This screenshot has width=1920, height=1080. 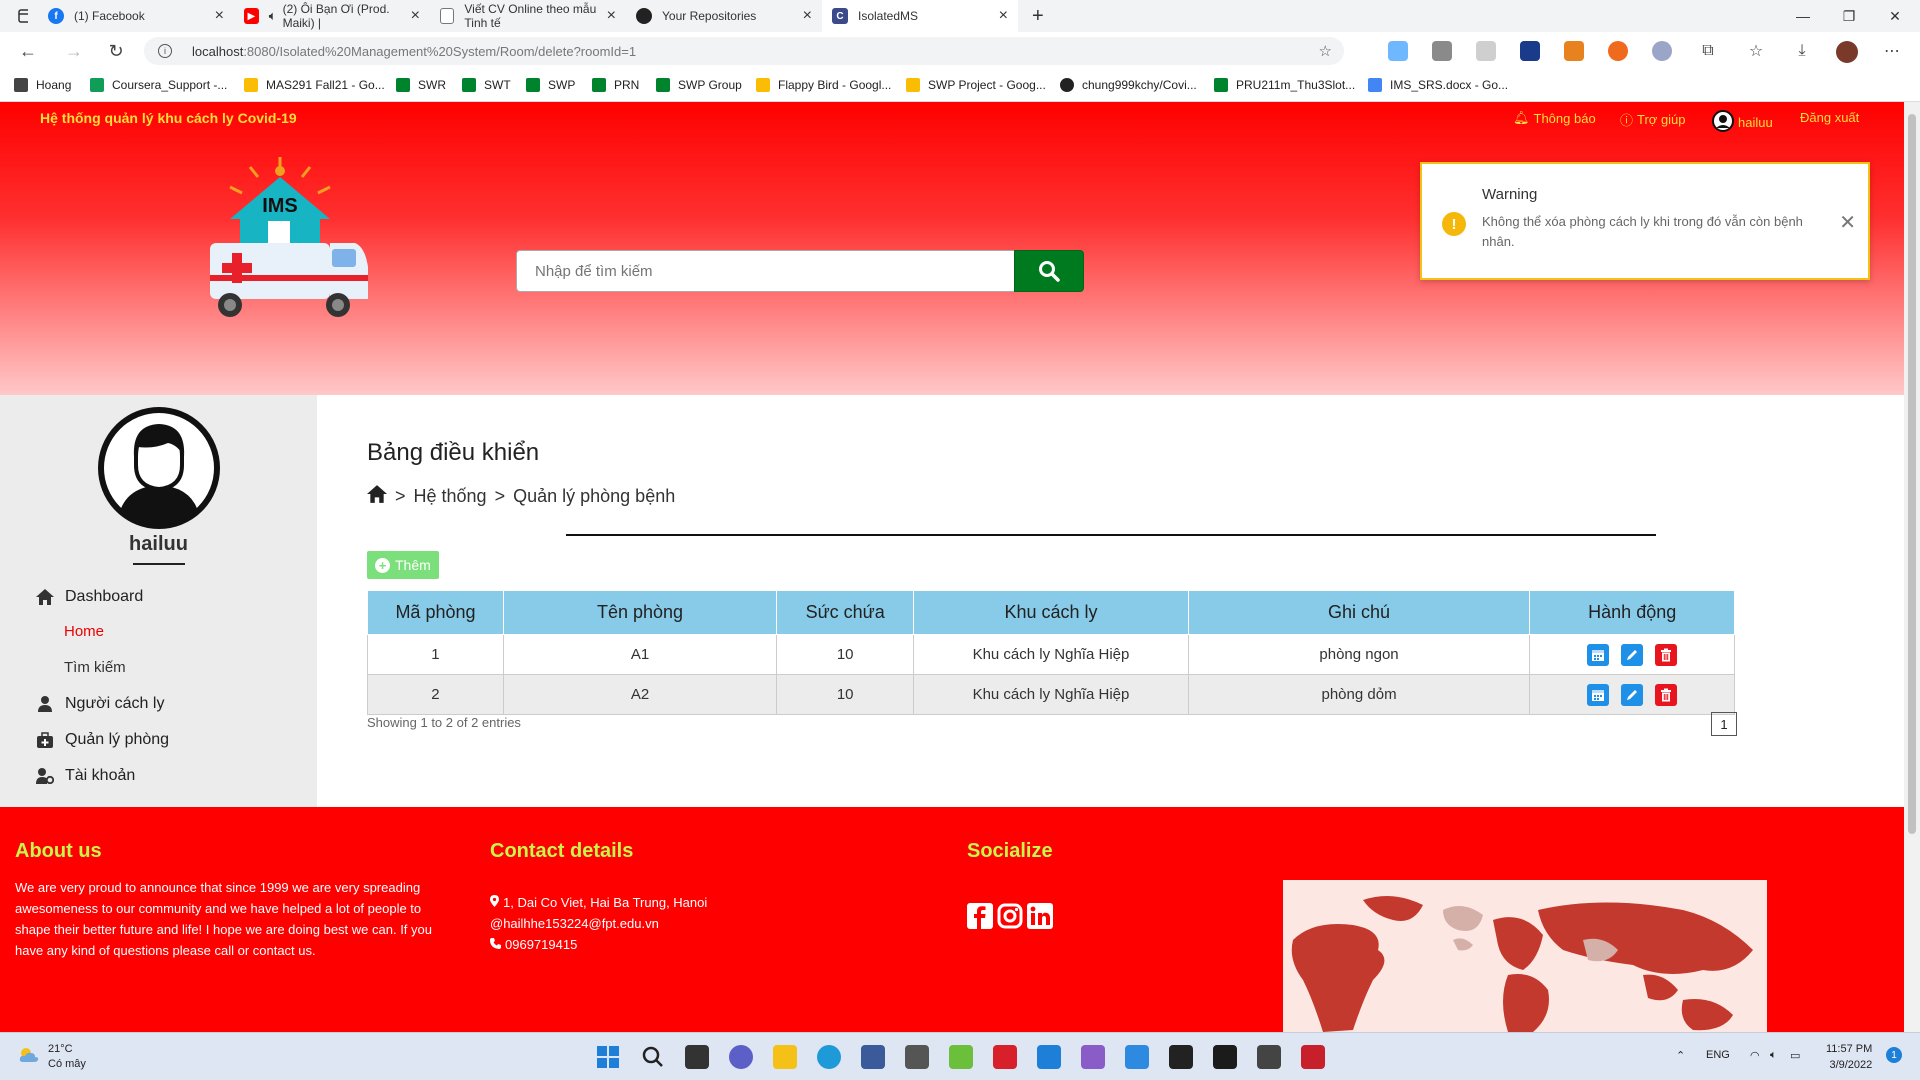 What do you see at coordinates (1574, 51) in the screenshot?
I see `metamask-icon` at bounding box center [1574, 51].